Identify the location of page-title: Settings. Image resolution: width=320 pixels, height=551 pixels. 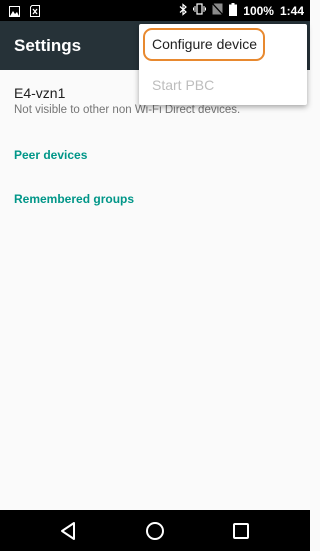
(48, 45).